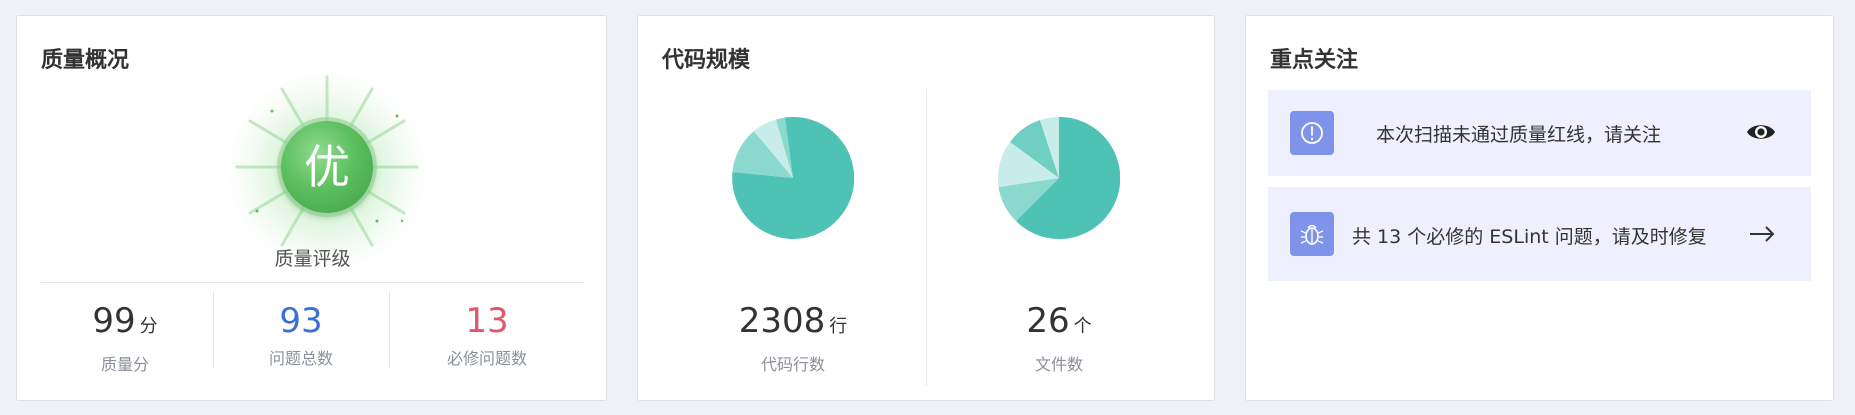 The height and width of the screenshot is (415, 1855). I want to click on eye-icon, so click(1761, 134).